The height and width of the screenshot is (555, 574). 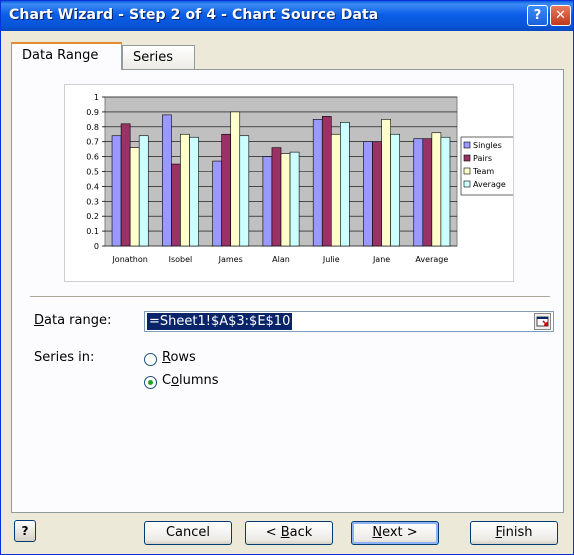 What do you see at coordinates (96, 246) in the screenshot?
I see `y-tick-label: 0` at bounding box center [96, 246].